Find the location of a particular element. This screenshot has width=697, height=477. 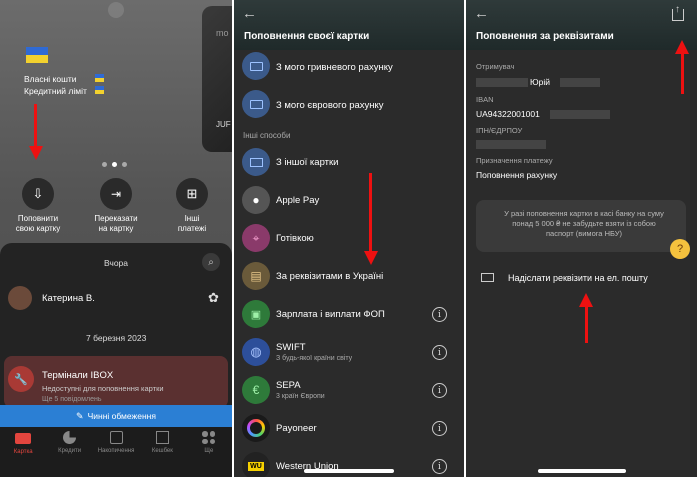

tab-more: Ще is located at coordinates (209, 452).